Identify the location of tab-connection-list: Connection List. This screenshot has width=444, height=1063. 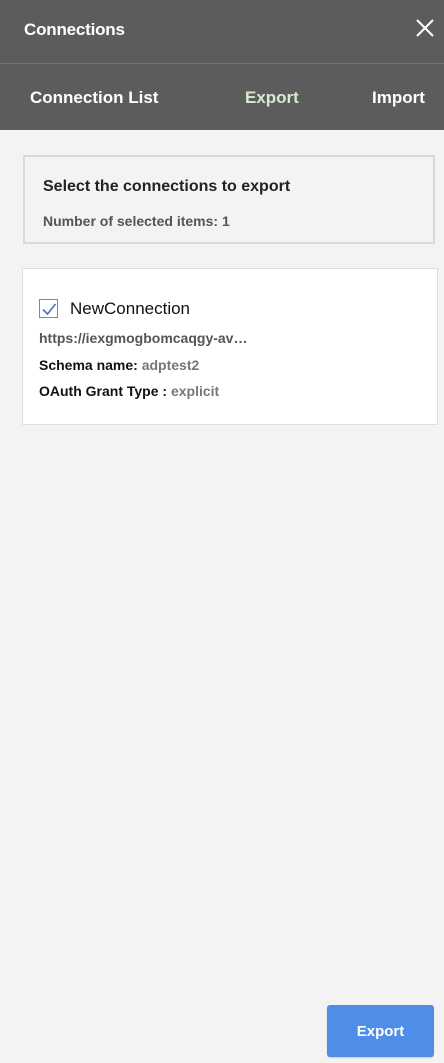
(94, 98).